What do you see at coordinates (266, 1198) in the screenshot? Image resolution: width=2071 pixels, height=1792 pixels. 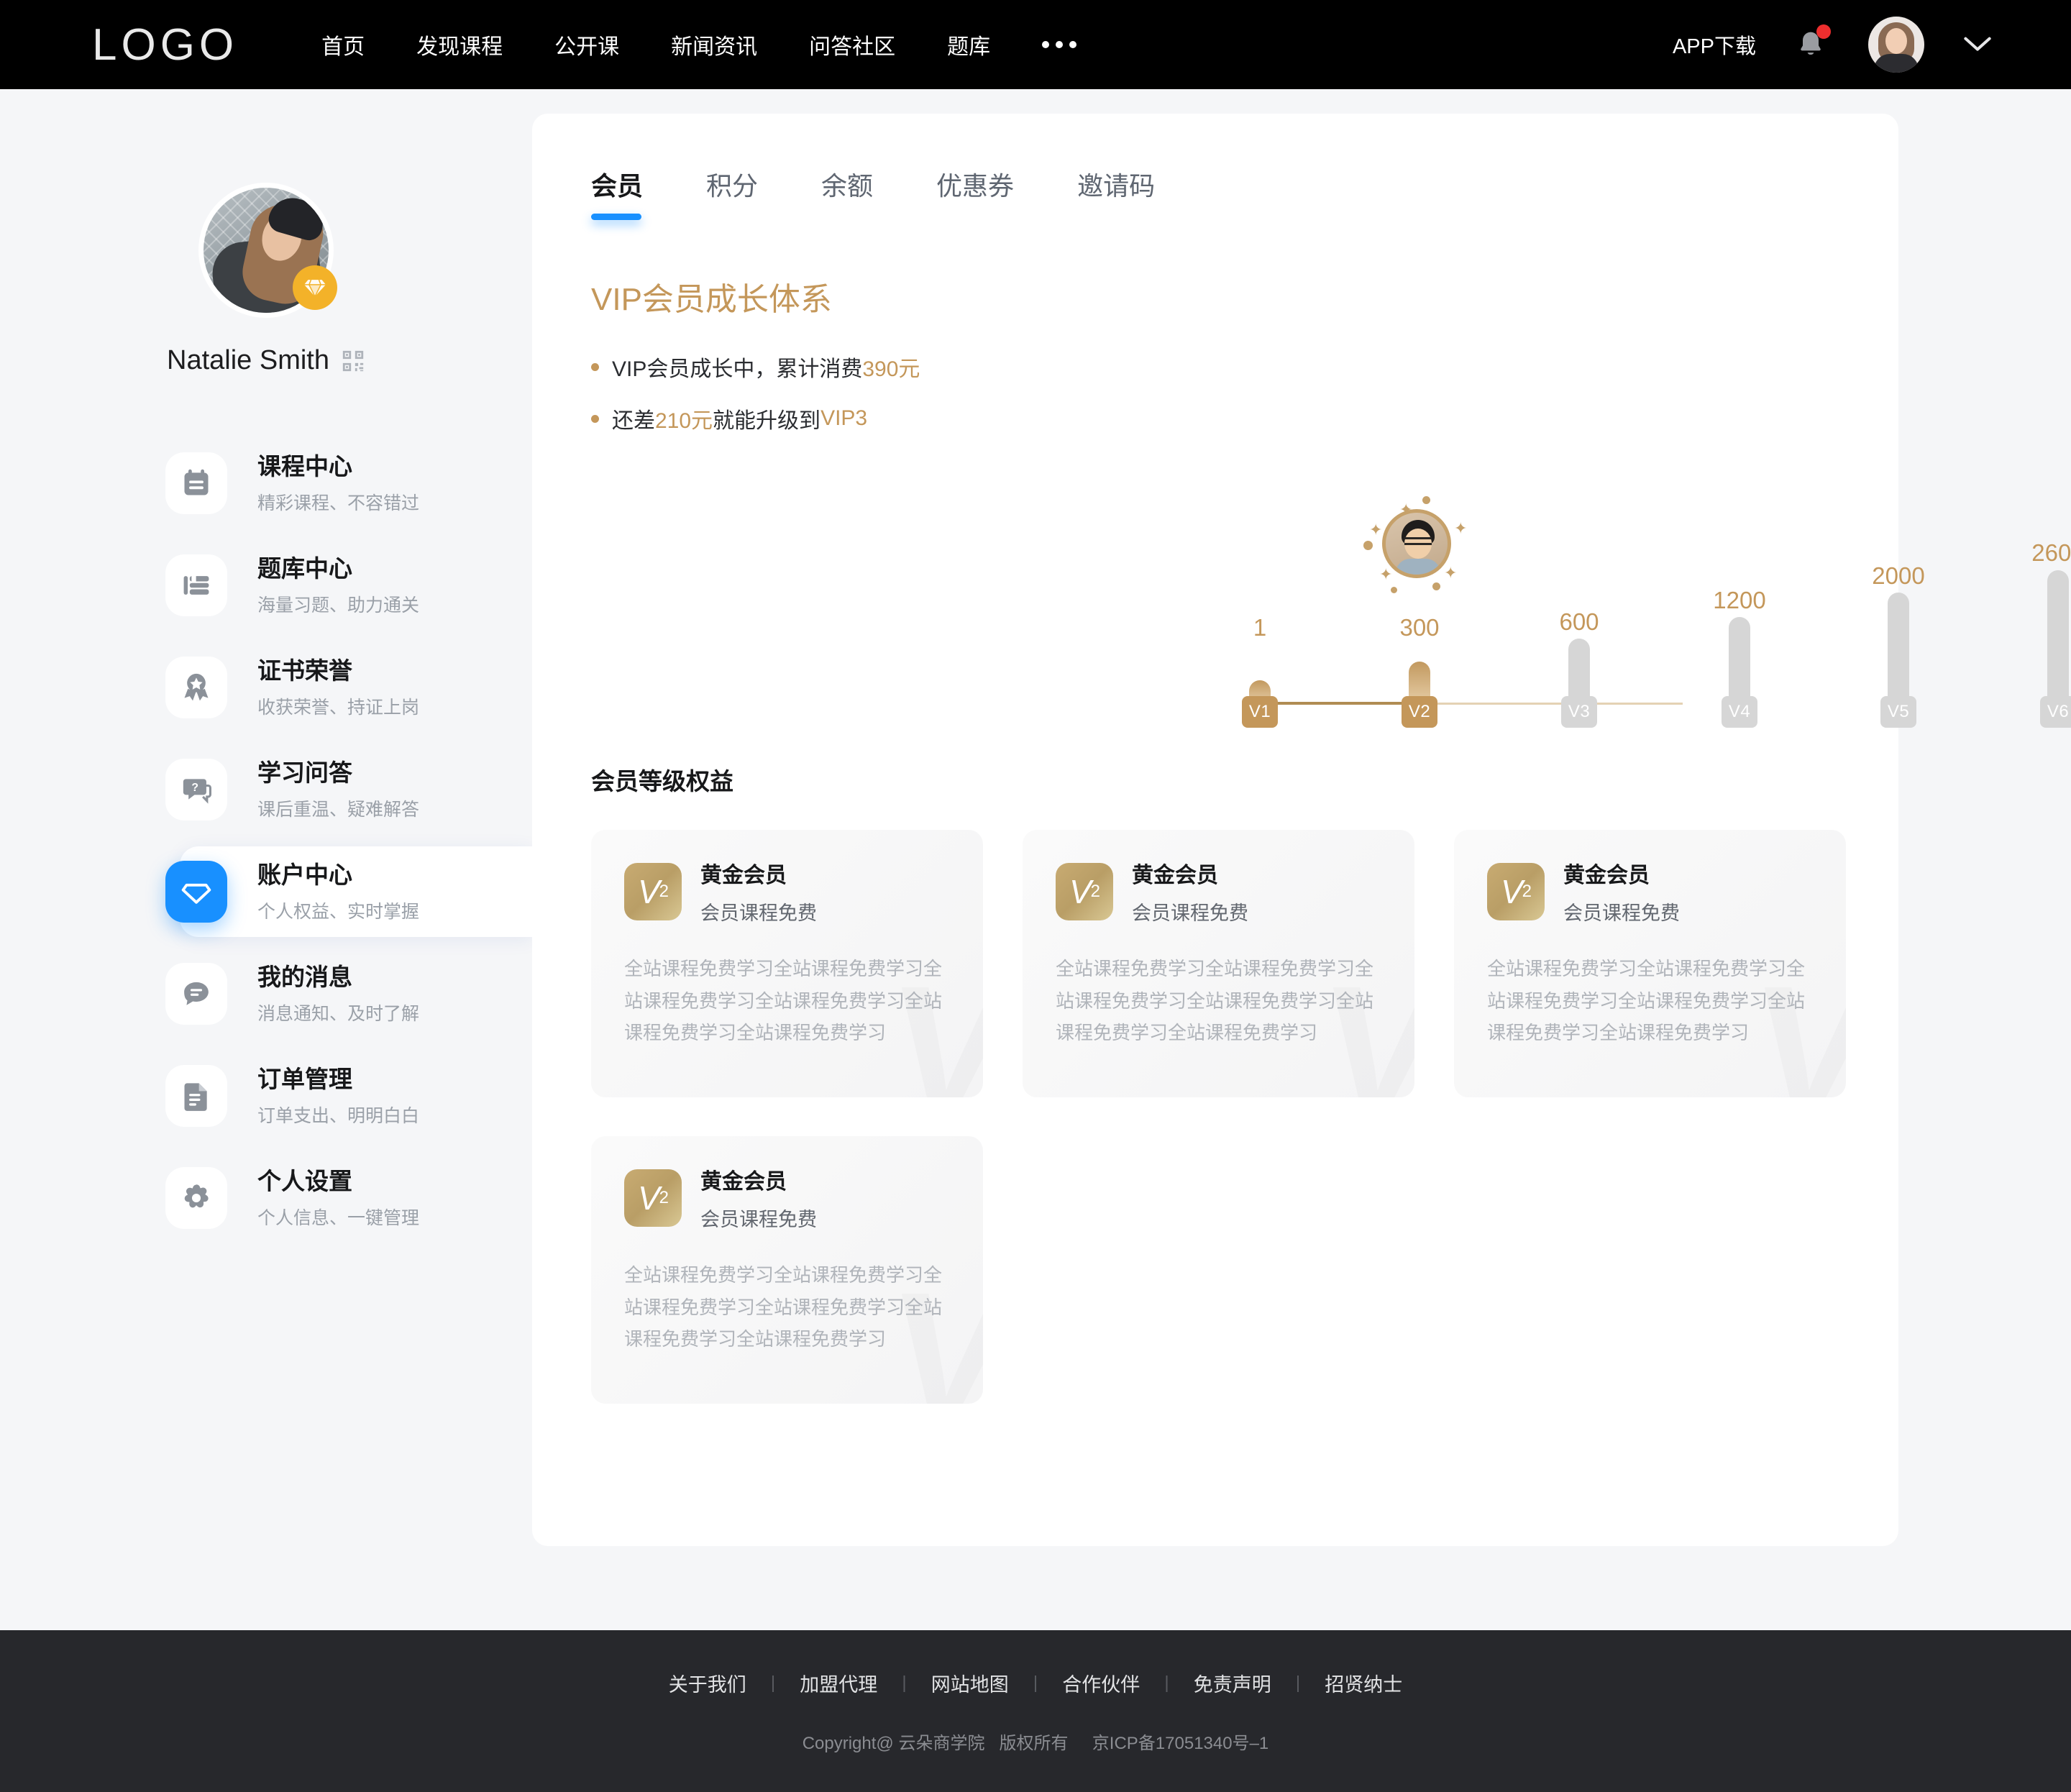 I see `sidebar-item-personal-settings: 个人设置 个人信息、一键管理` at bounding box center [266, 1198].